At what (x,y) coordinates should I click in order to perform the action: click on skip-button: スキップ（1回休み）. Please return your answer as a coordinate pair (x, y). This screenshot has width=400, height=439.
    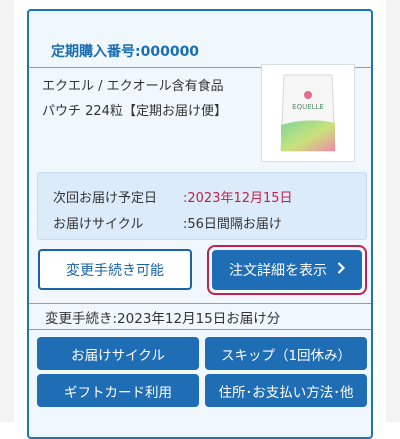
    Looking at the image, I should click on (286, 353).